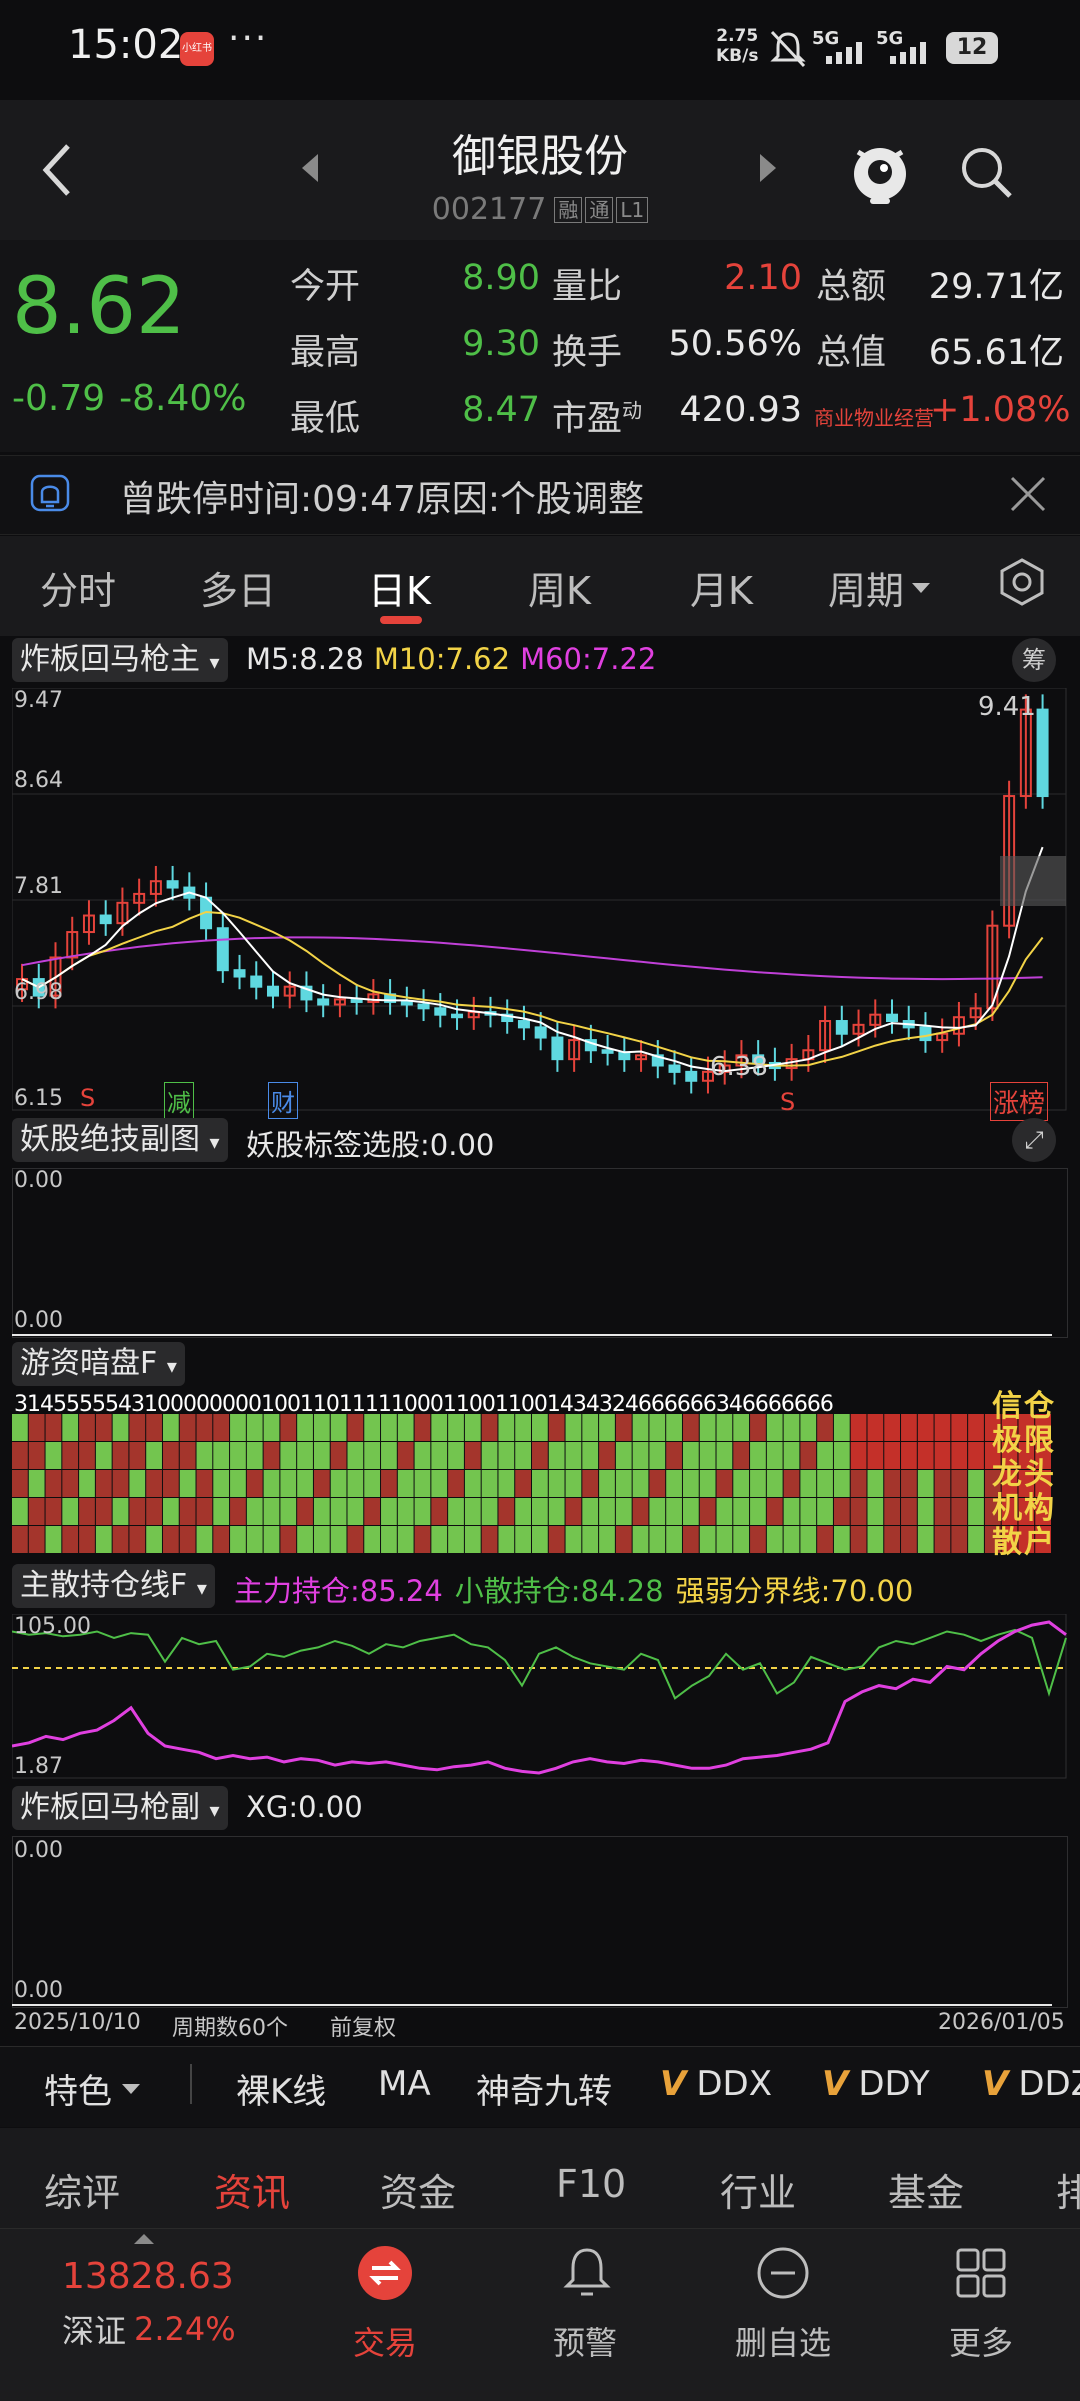 This screenshot has height=2401, width=1080. What do you see at coordinates (597, 415) in the screenshot?
I see `pe-label: 市盈动` at bounding box center [597, 415].